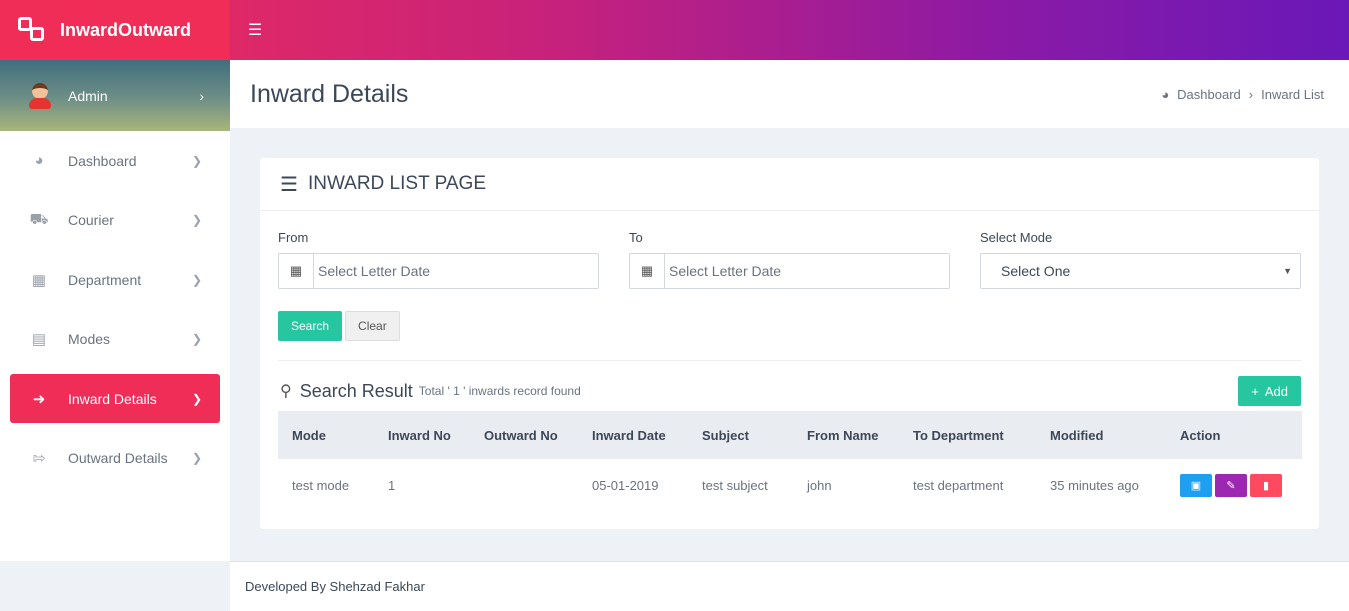 The width and height of the screenshot is (1349, 611). What do you see at coordinates (422, 435) in the screenshot?
I see `col-inward-no: Inward No` at bounding box center [422, 435].